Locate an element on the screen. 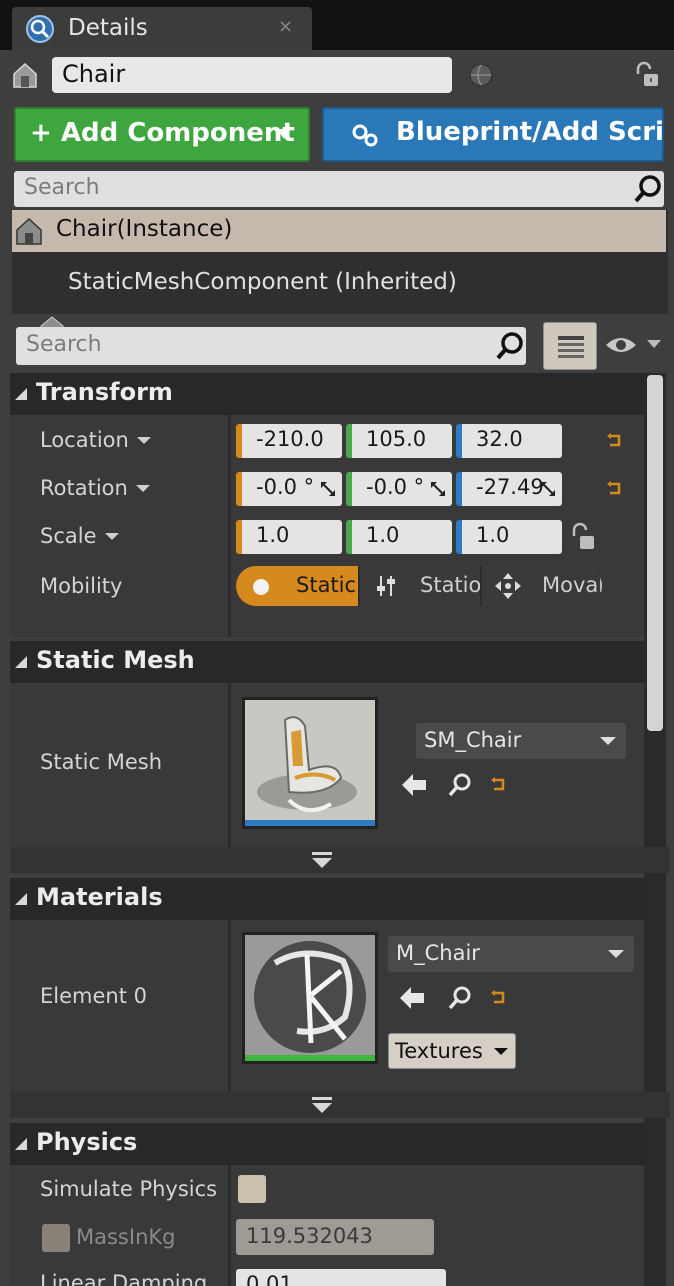  tree-item-chair-instance: Chair(Instance) is located at coordinates (339, 231).